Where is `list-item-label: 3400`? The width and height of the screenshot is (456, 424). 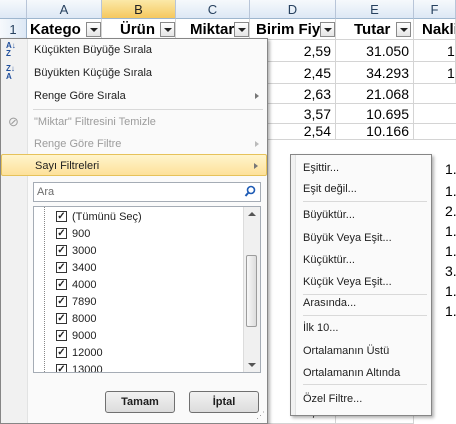
list-item-label: 3400 is located at coordinates (84, 268).